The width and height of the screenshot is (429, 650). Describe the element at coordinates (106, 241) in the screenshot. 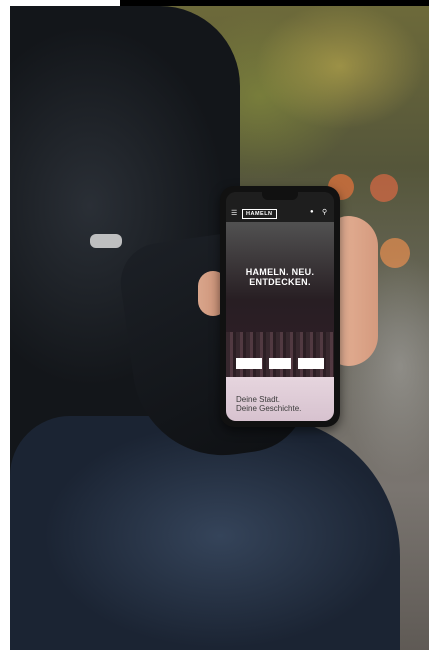

I see `jacket-logo-patch` at that location.